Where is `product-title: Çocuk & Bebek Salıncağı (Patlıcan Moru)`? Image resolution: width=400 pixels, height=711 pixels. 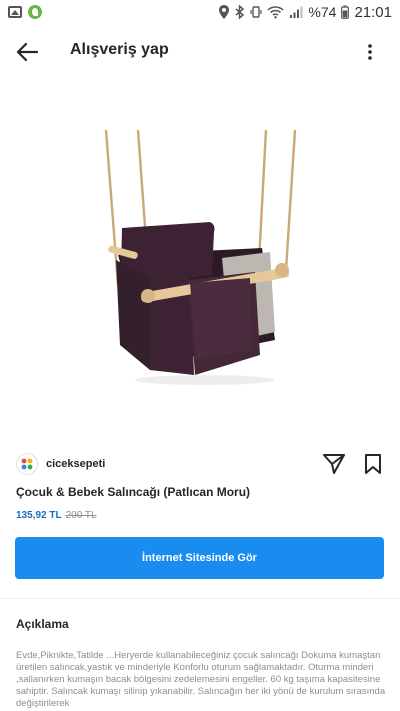
product-title: Çocuk & Bebek Salıncağı (Patlıcan Moru) is located at coordinates (133, 492).